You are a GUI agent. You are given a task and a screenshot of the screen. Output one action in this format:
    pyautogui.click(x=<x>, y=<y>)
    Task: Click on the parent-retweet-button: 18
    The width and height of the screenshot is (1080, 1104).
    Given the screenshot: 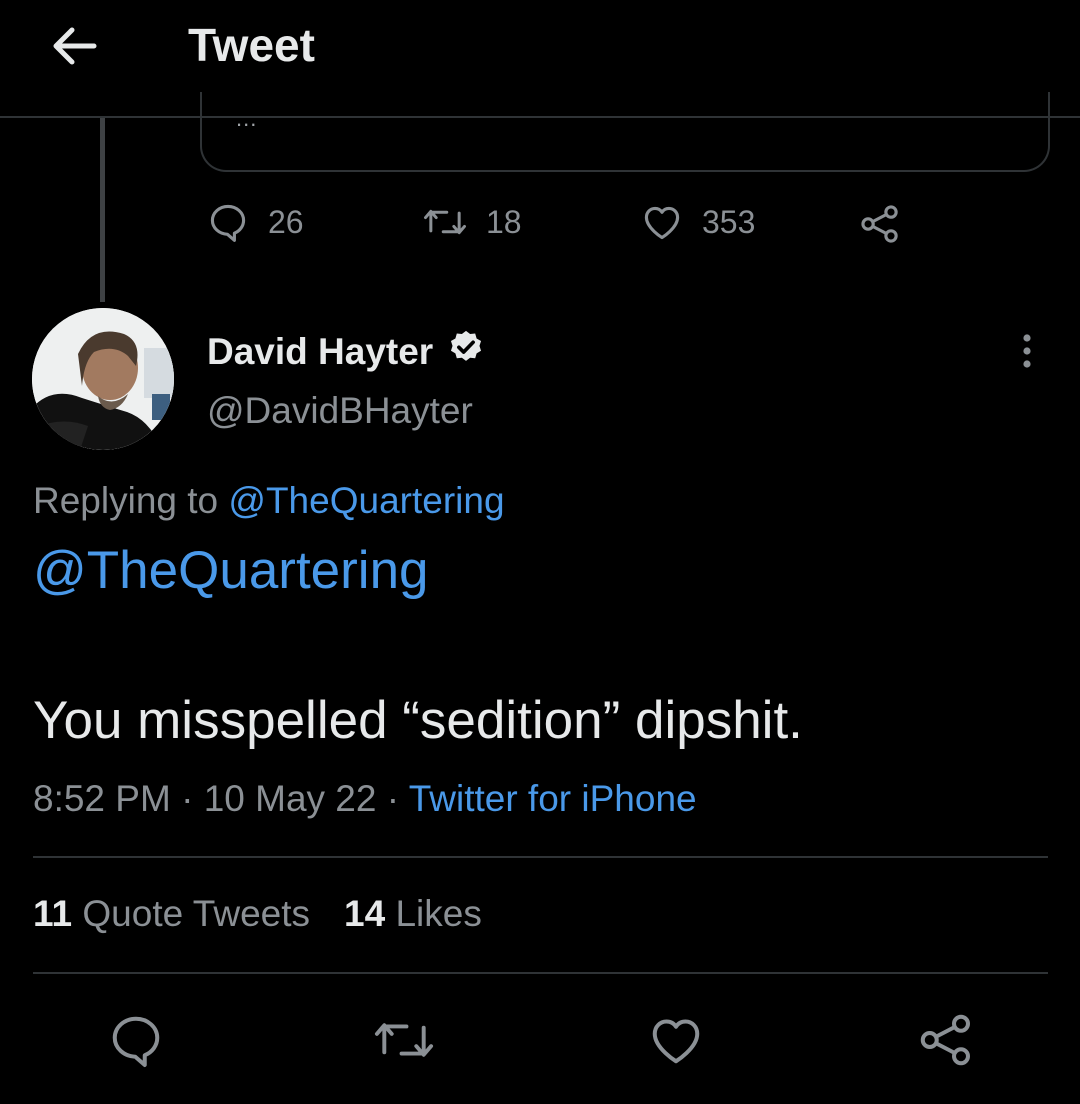 What is the action you would take?
    pyautogui.click(x=472, y=222)
    